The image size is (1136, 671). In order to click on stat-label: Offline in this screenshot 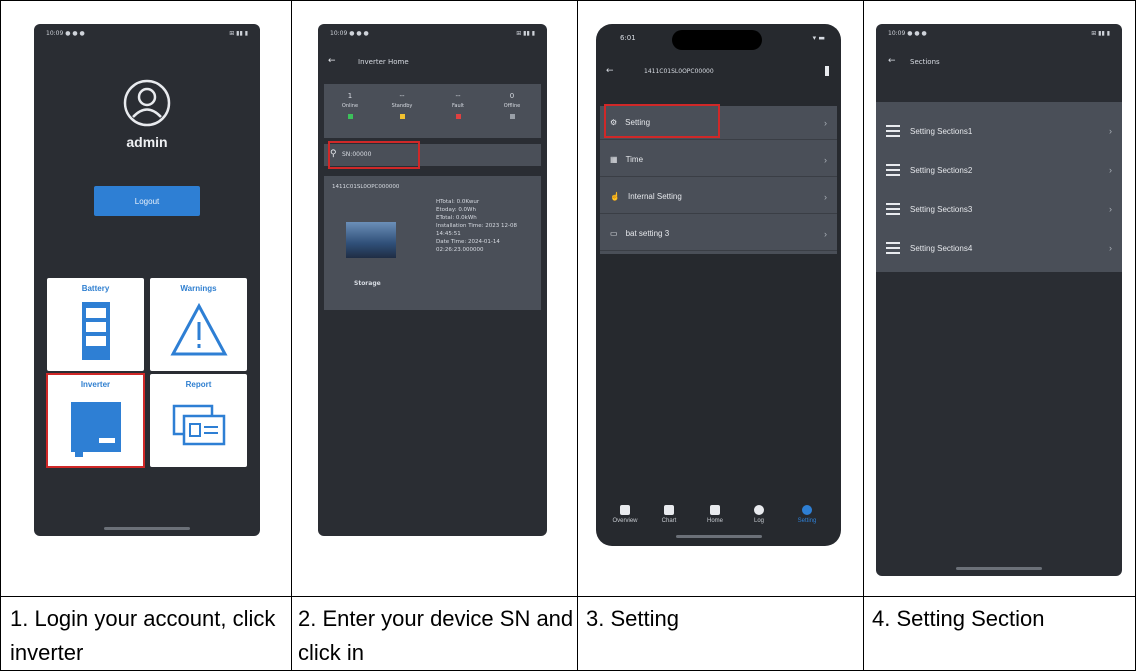, I will do `click(512, 106)`.